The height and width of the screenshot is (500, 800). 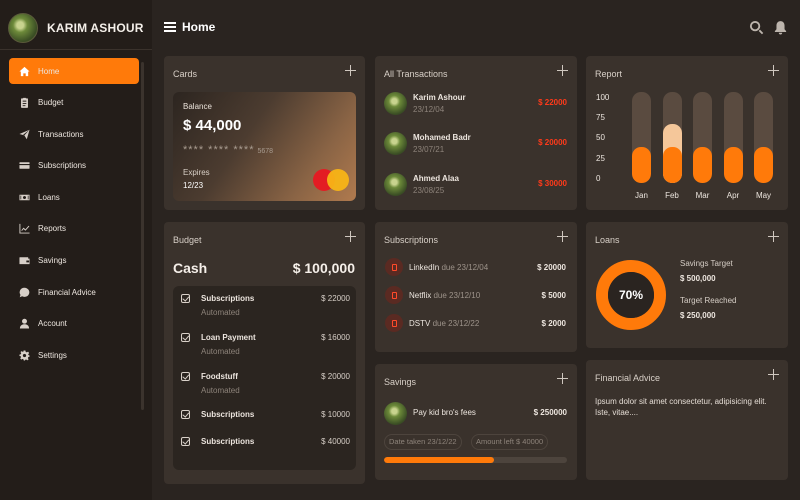 What do you see at coordinates (773, 236) in the screenshot?
I see `add-loan-button` at bounding box center [773, 236].